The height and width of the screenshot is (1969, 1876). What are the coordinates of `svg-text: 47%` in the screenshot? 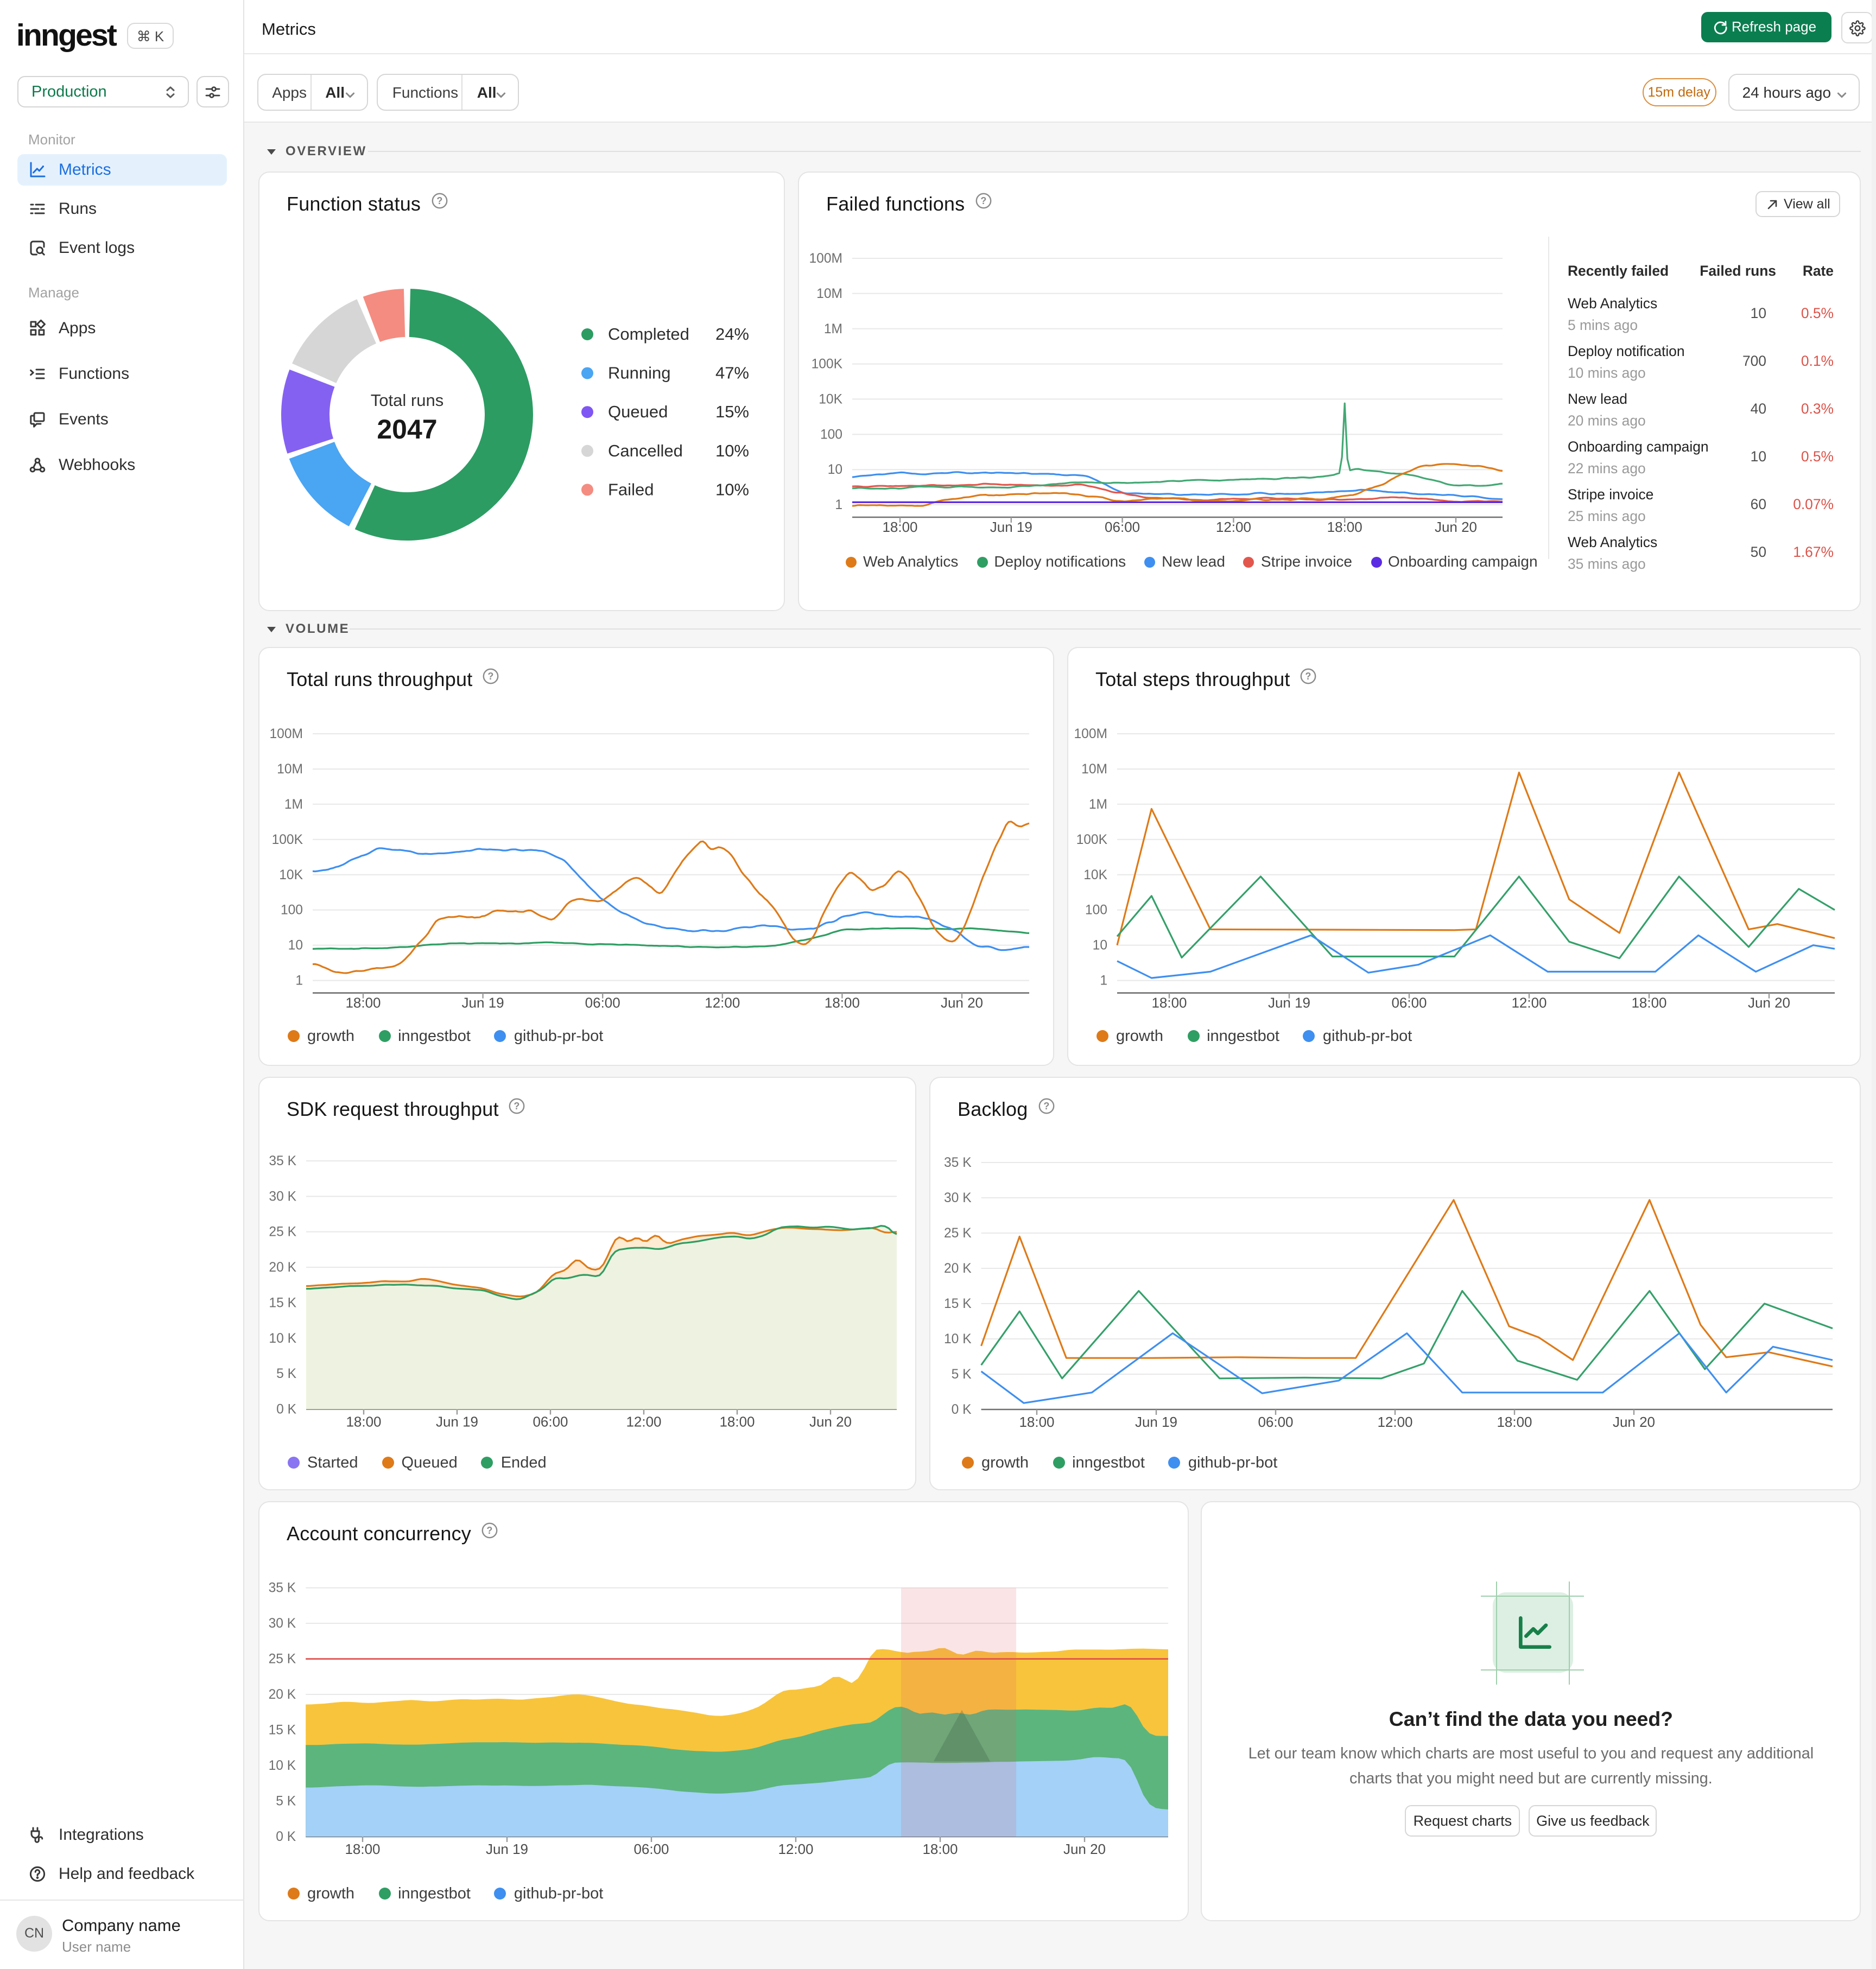 It's located at (732, 373).